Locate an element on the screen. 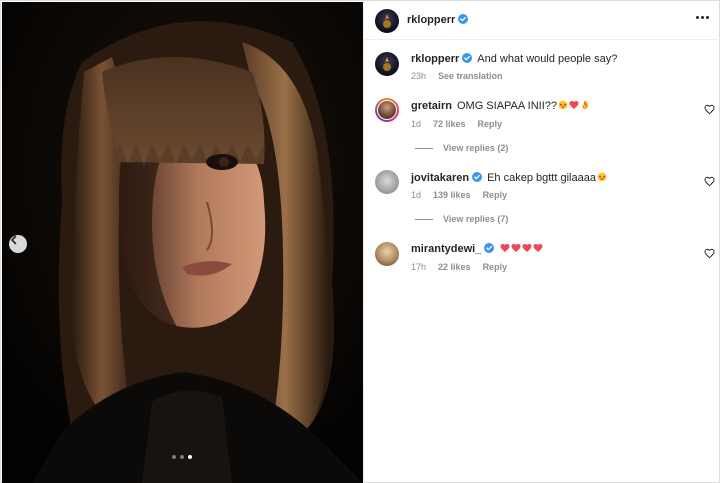 The height and width of the screenshot is (483, 720). chevron-left-icon is located at coordinates (14, 240).